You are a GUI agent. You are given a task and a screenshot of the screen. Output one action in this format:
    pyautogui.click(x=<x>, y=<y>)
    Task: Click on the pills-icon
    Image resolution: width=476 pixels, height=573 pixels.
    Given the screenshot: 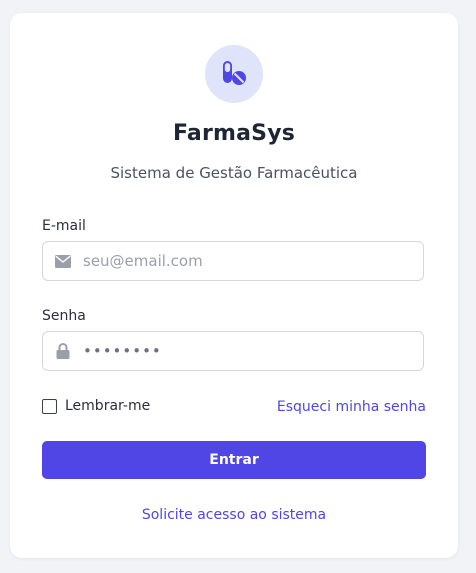 What is the action you would take?
    pyautogui.click(x=234, y=73)
    